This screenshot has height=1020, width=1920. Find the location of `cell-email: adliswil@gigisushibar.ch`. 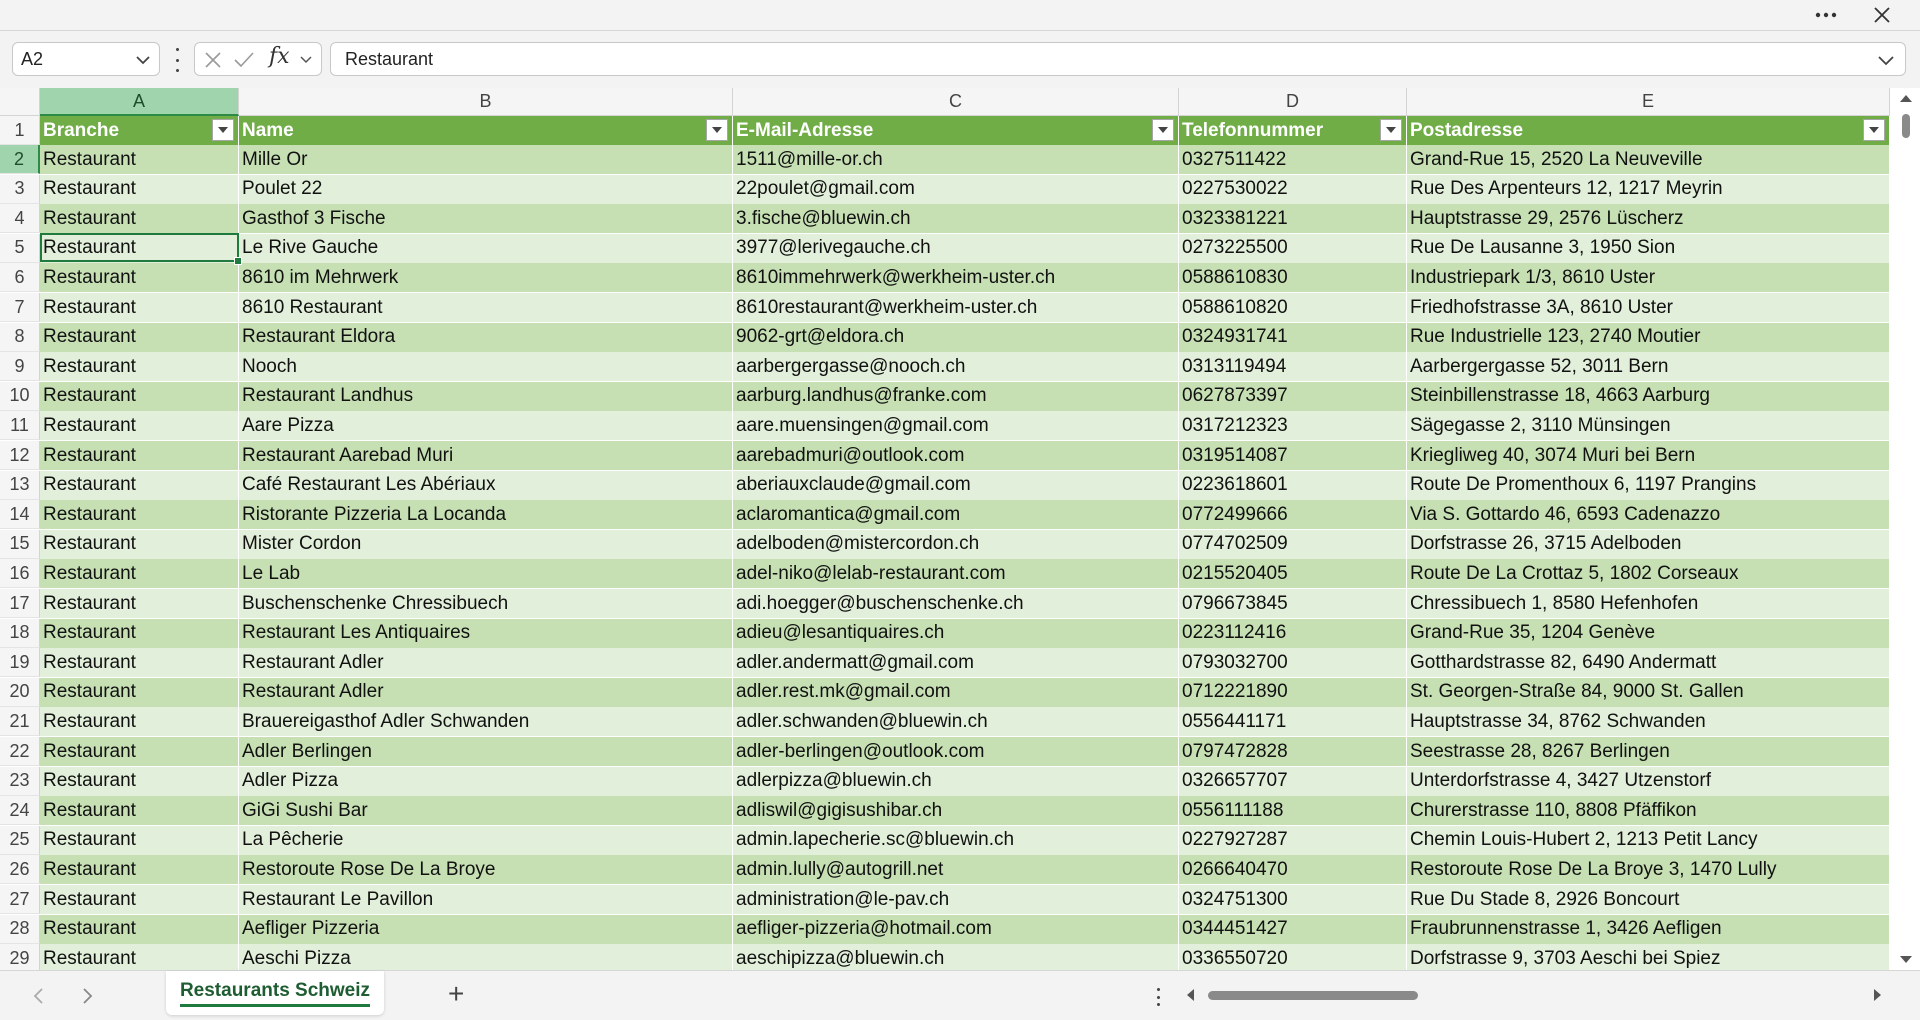

cell-email: adliswil@gigisushibar.ch is located at coordinates (956, 811).